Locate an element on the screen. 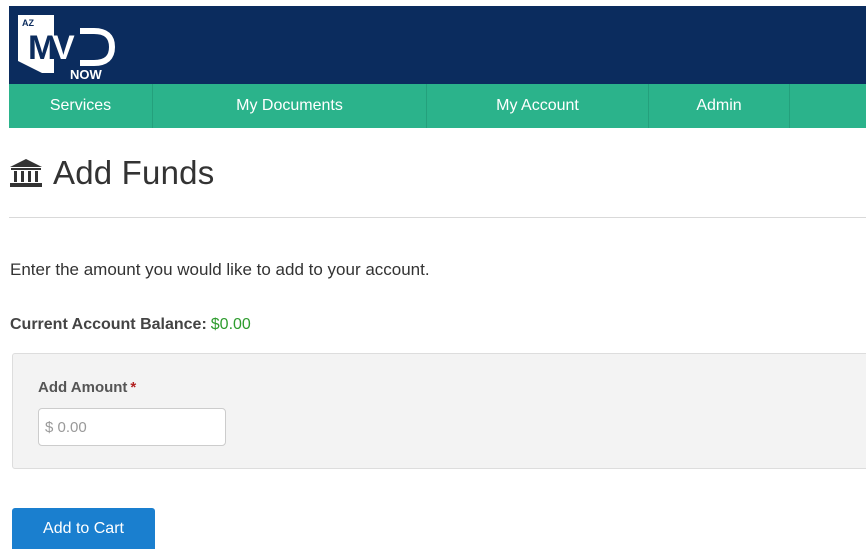 The image size is (866, 549). svg-text: NOW is located at coordinates (86, 74).